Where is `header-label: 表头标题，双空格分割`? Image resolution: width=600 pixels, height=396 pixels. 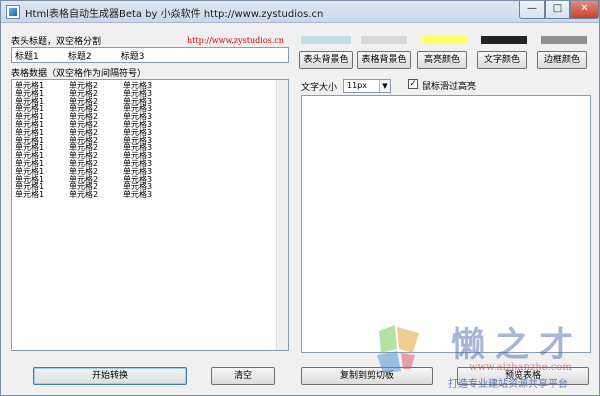
header-label: 表头标题，双空格分割 is located at coordinates (56, 42).